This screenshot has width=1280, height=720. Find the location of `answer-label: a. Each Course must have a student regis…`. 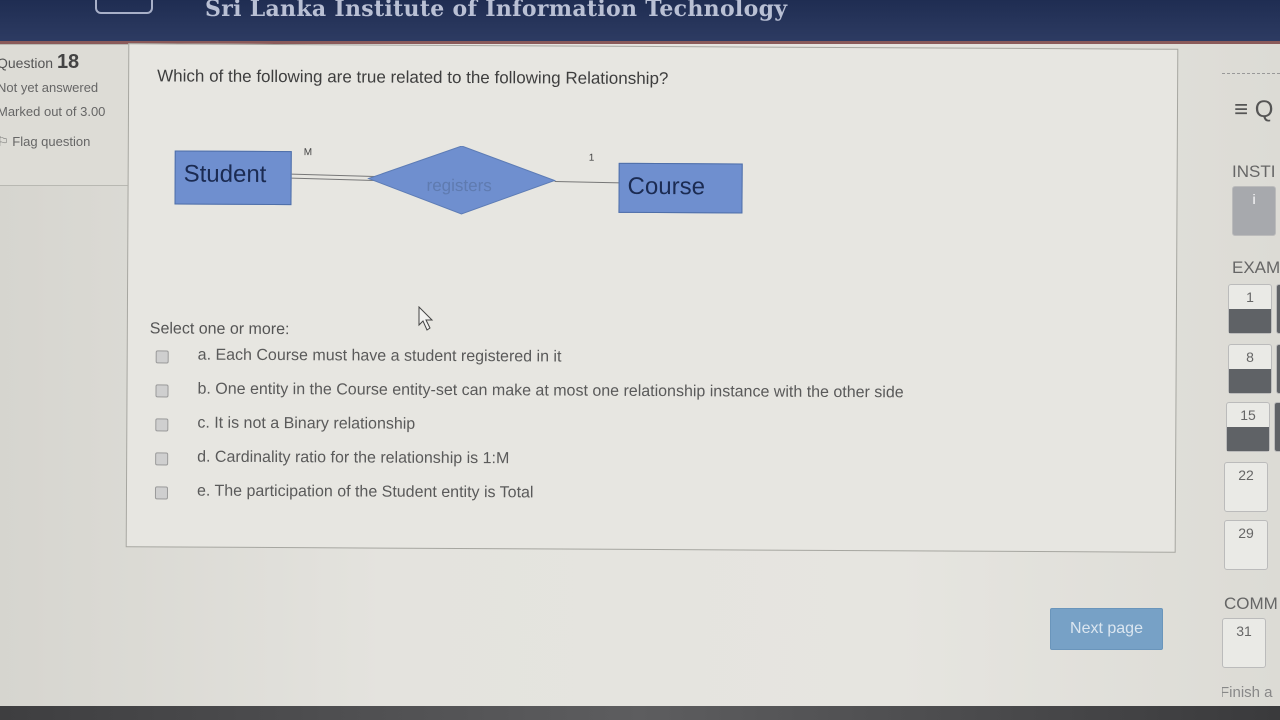

answer-label: a. Each Course must have a student regis… is located at coordinates (380, 357).